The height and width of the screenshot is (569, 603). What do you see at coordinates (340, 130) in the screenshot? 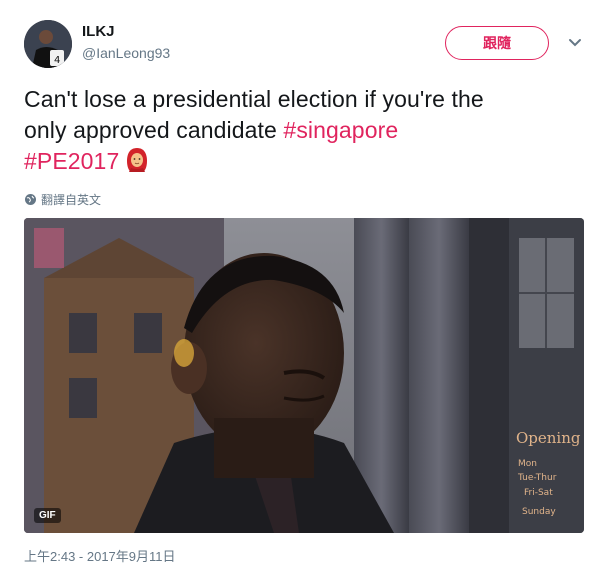
I see `hashtag-singapore-link: #singapore` at bounding box center [340, 130].